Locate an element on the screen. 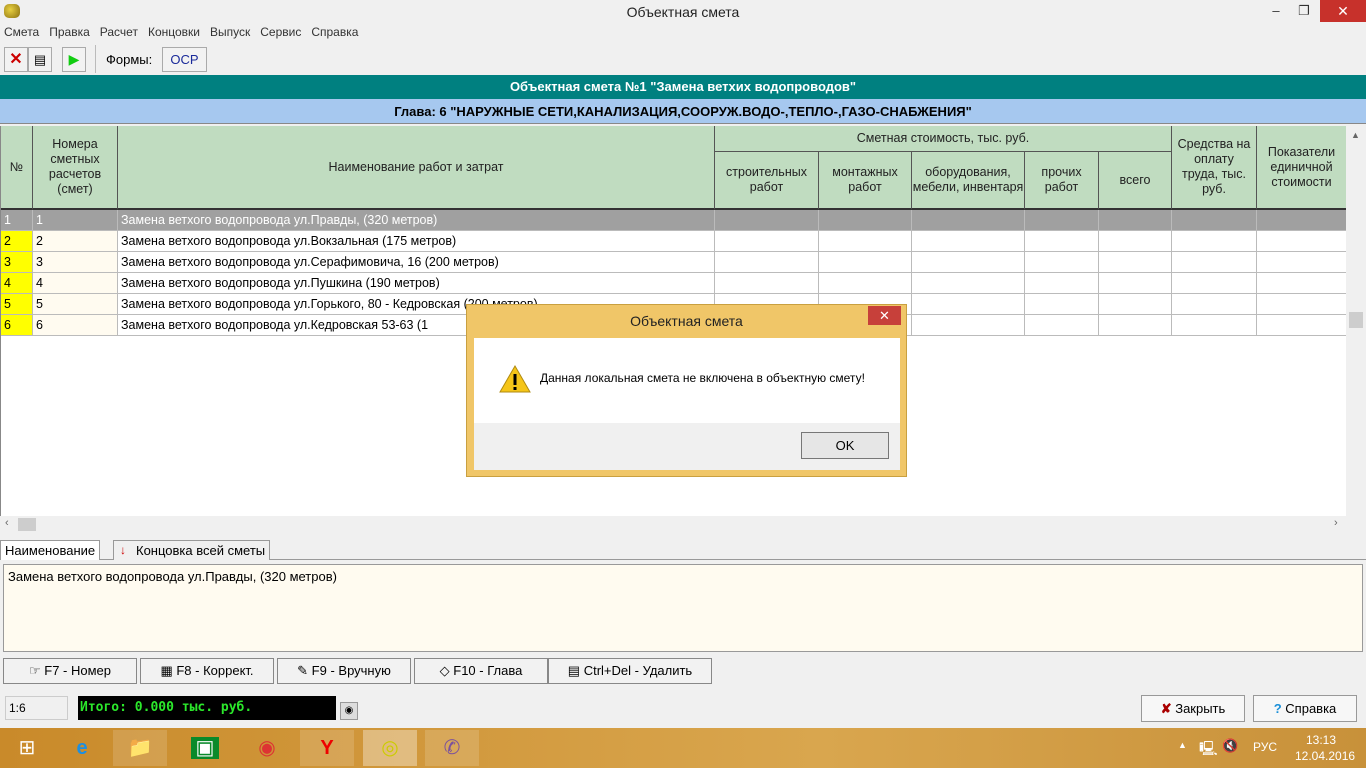  vertical-scrollbar: ▲ is located at coordinates (1356, 321).